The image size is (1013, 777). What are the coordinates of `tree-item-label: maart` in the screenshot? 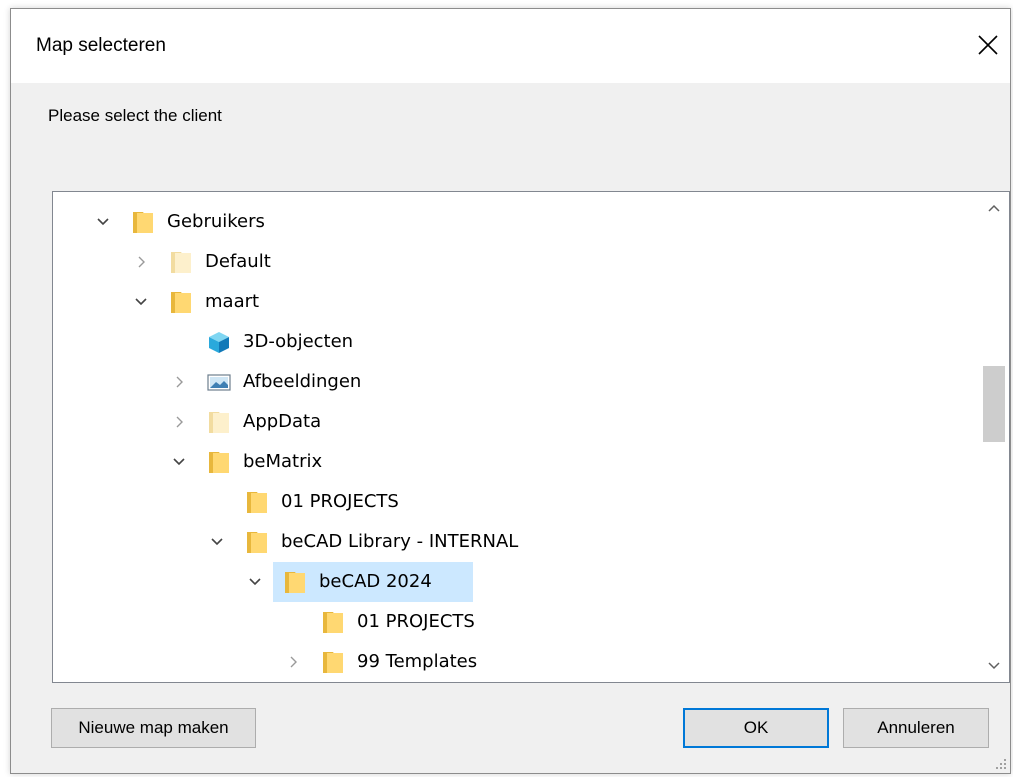 It's located at (232, 301).